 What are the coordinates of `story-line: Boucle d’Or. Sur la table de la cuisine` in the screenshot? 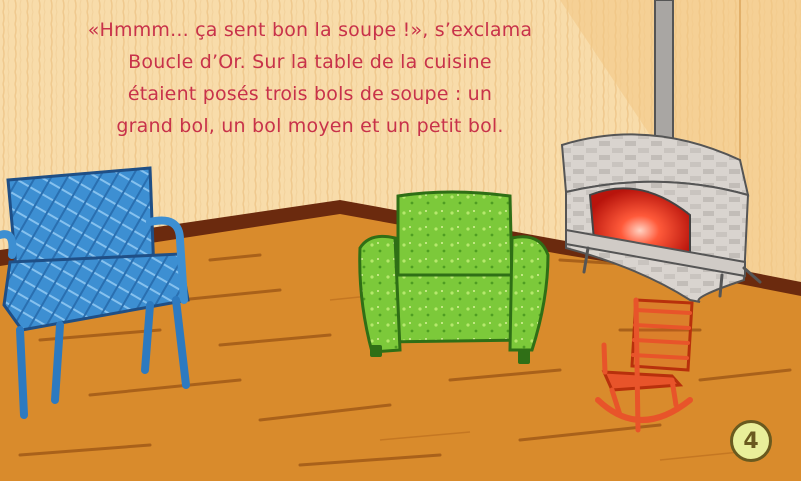 It's located at (310, 62).